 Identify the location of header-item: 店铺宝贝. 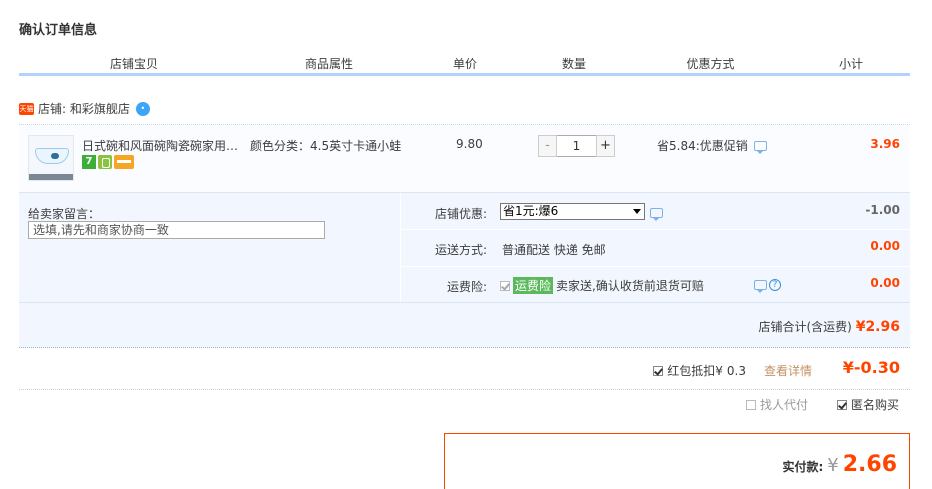
(133, 64).